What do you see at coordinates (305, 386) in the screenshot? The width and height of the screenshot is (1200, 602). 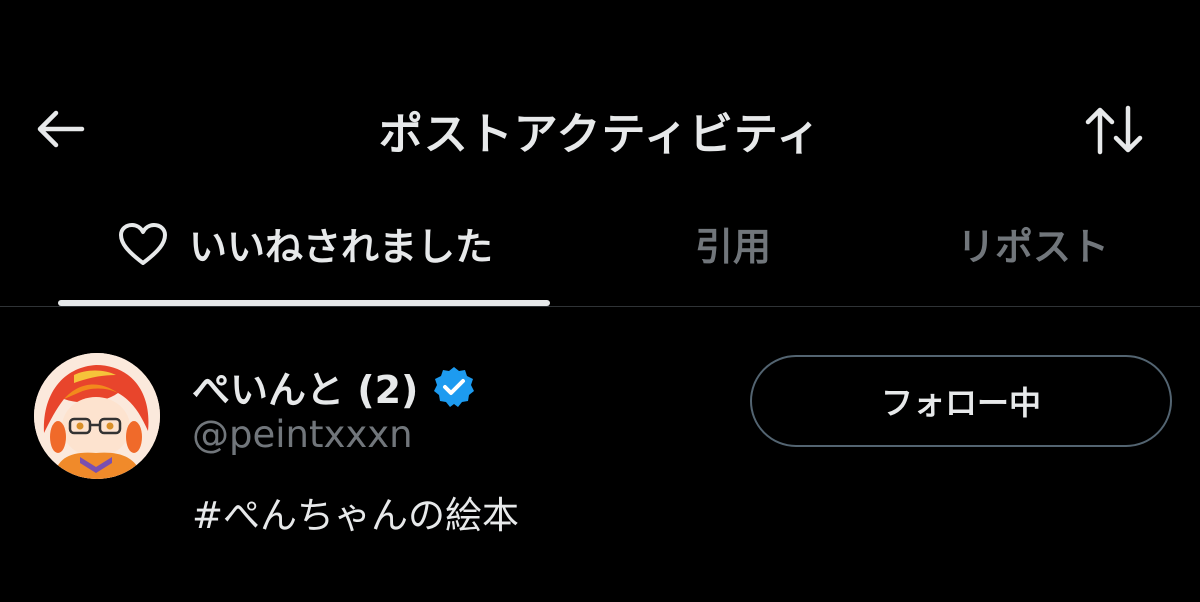 I see `display-name: ぺいんと (2)` at bounding box center [305, 386].